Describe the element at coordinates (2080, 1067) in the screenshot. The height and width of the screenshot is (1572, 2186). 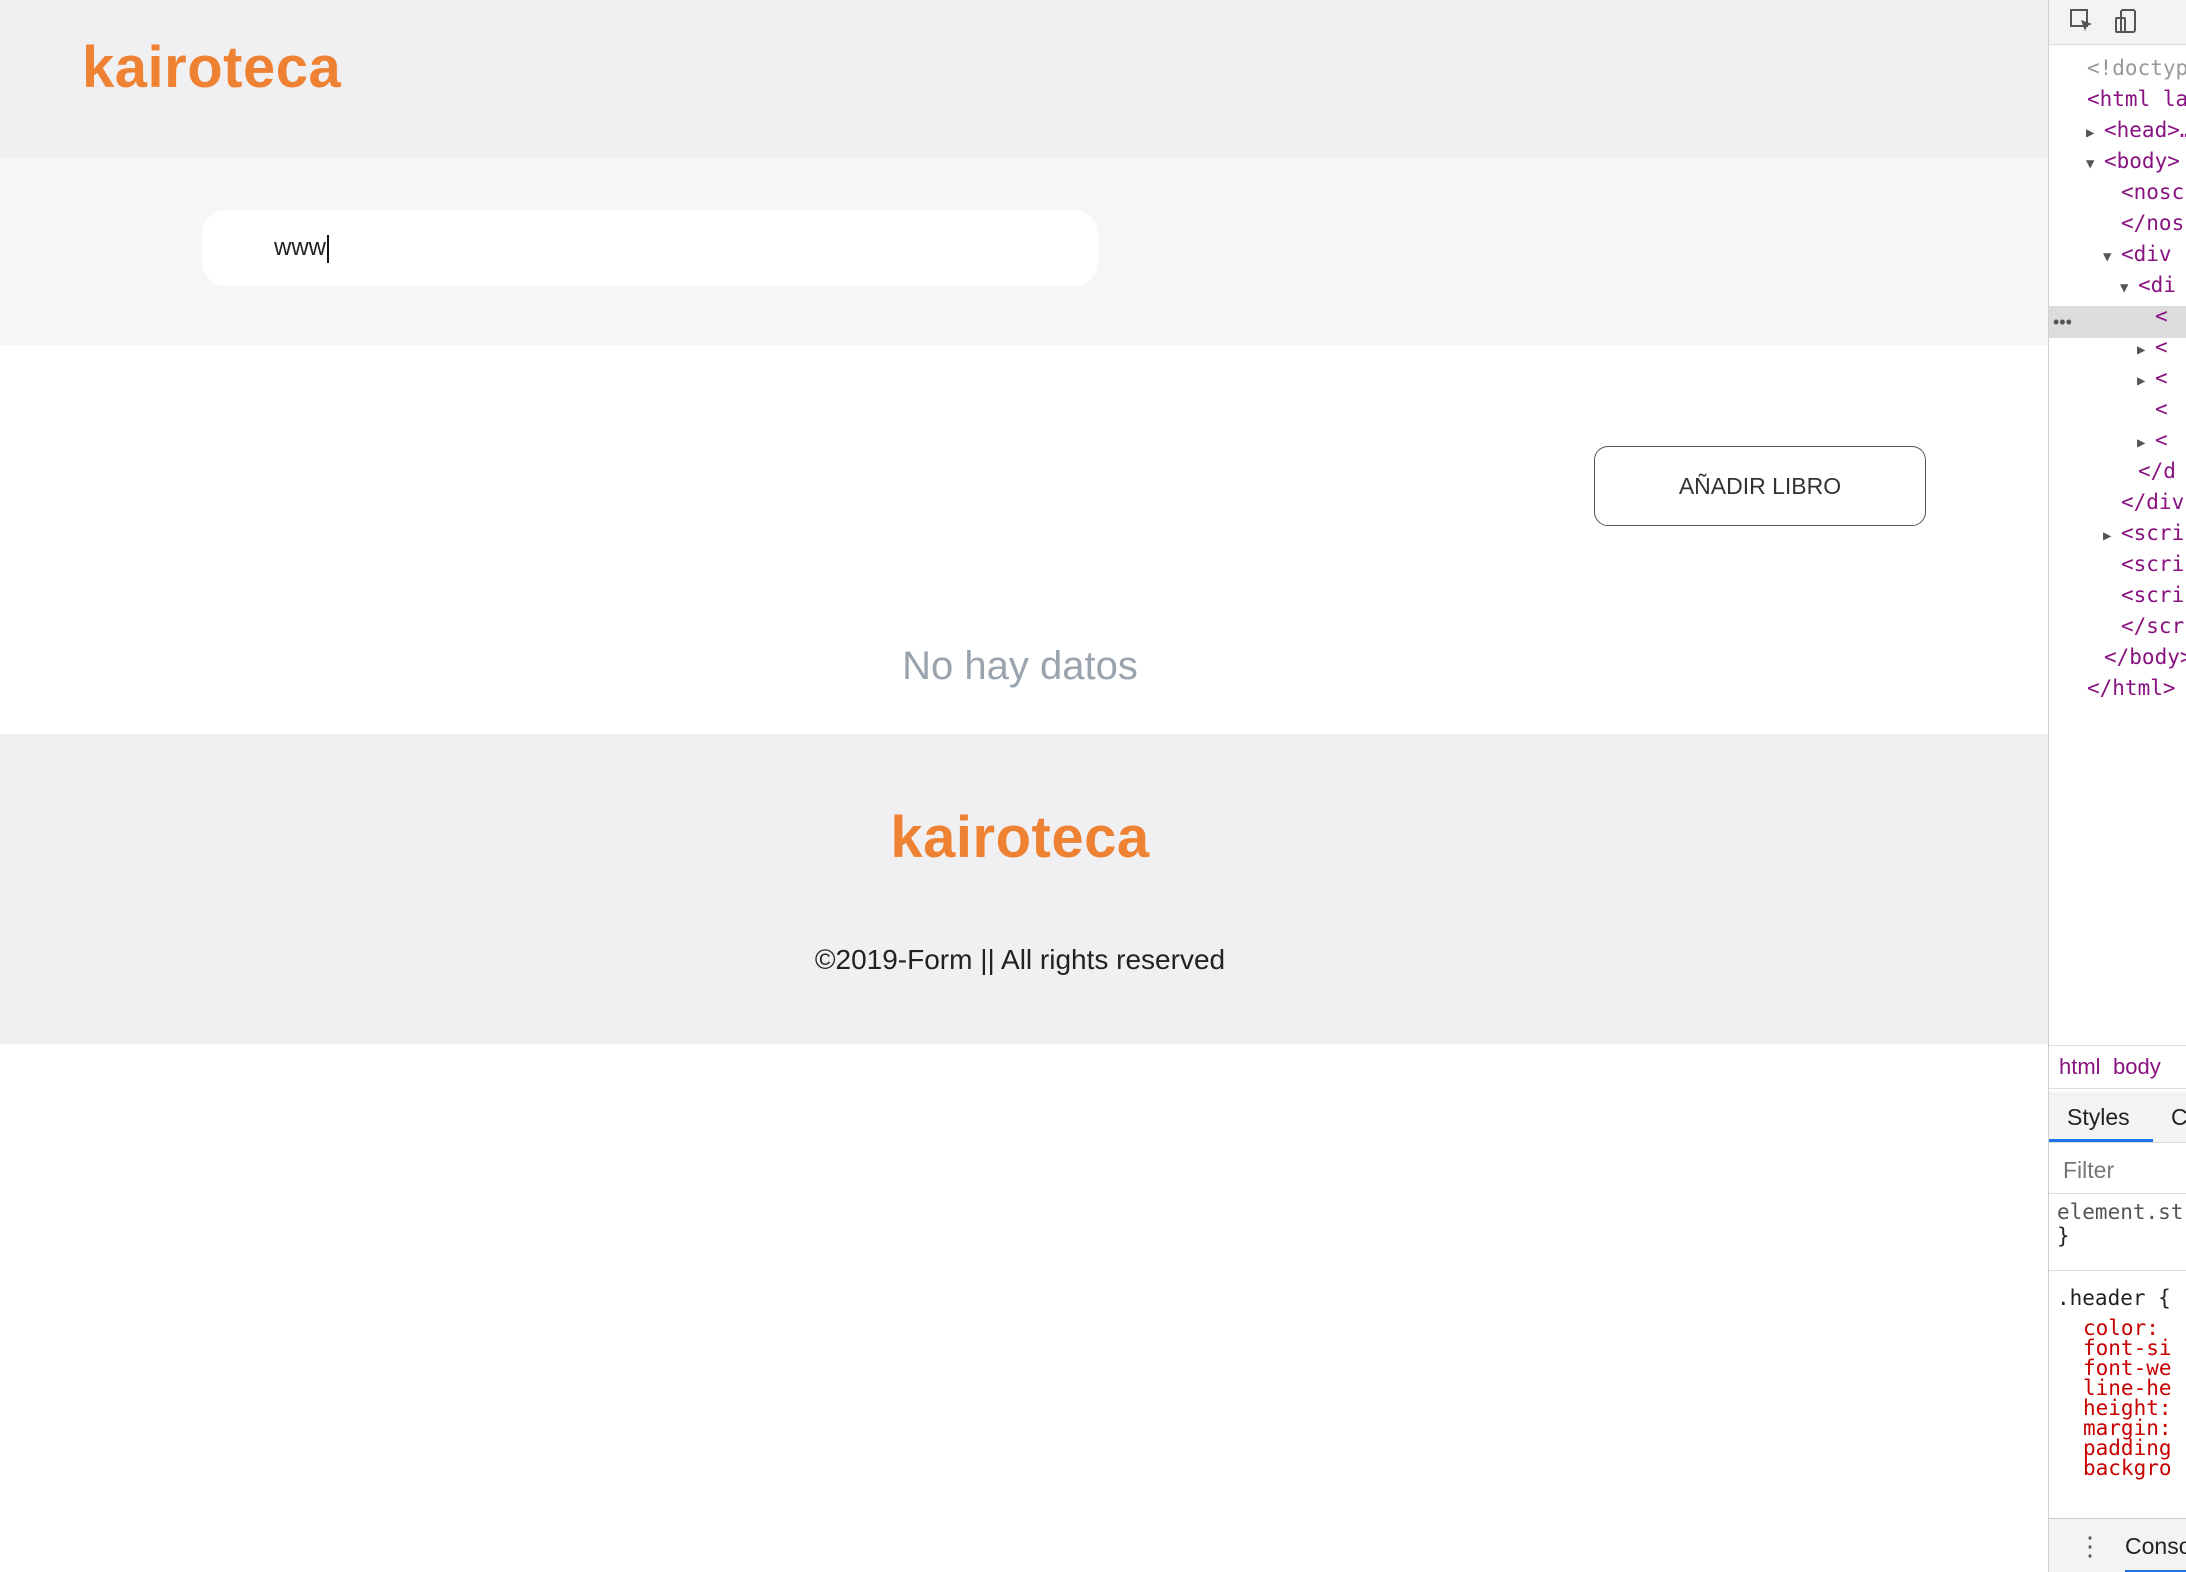
I see `breadcrumb-html: html` at that location.